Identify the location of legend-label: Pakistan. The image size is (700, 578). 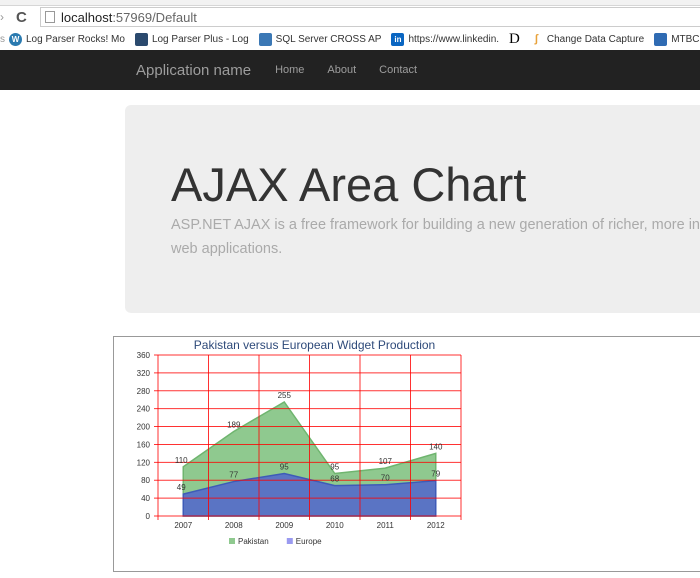
(253, 541).